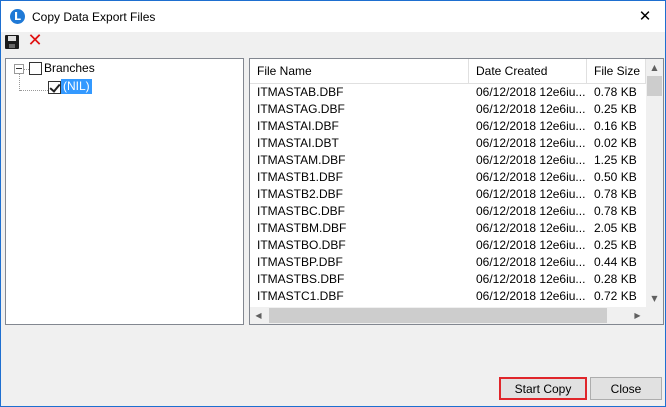  I want to click on column-header-file-size: File Size, so click(616, 71).